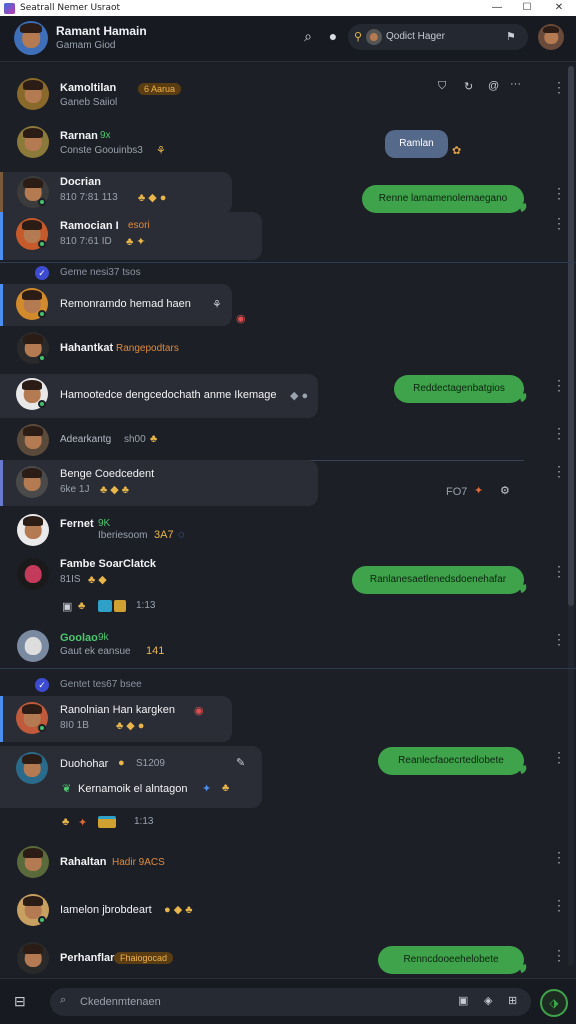  What do you see at coordinates (101, 31) in the screenshot?
I see `chat-title: Ramant Hamain` at bounding box center [101, 31].